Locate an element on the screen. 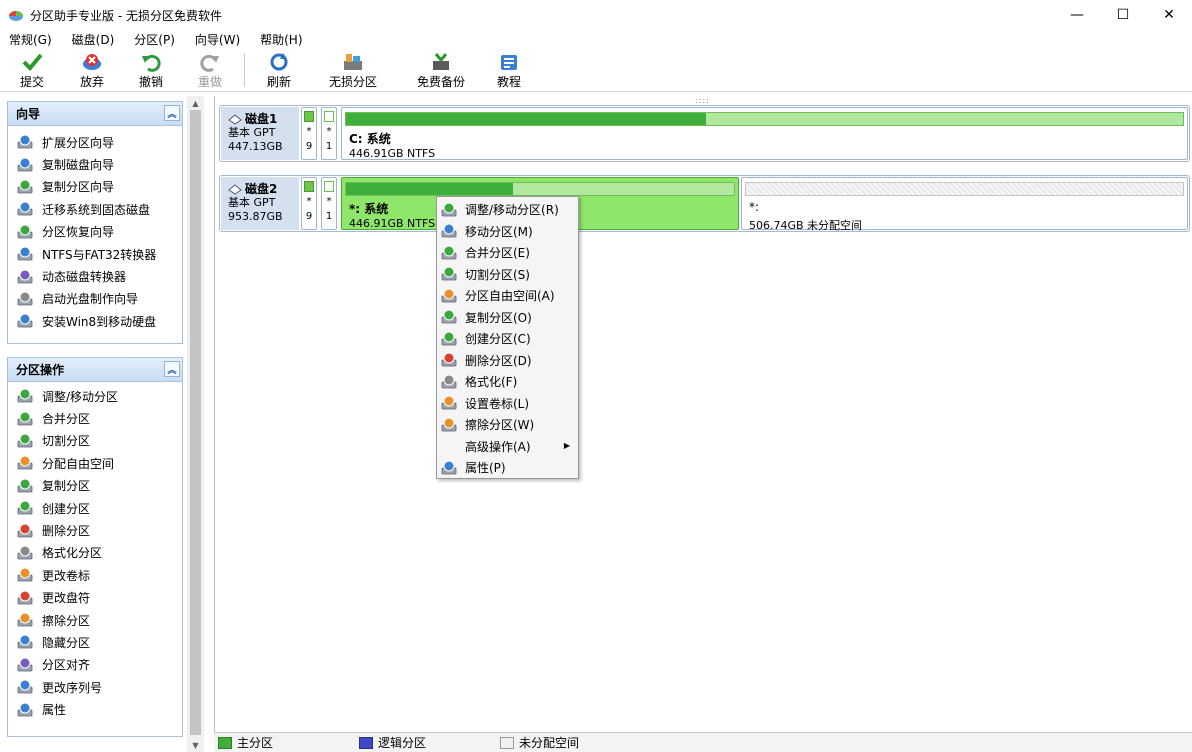 The width and height of the screenshot is (1192, 752). disk-icon is located at coordinates (235, 189).